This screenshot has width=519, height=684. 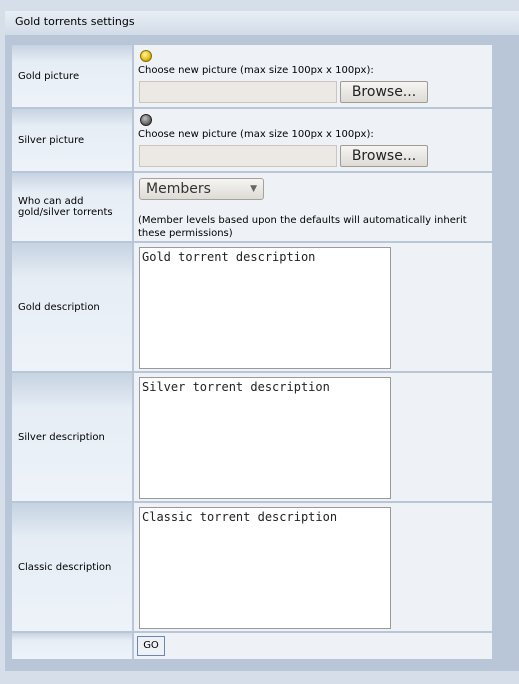 What do you see at coordinates (238, 156) in the screenshot?
I see `silver-picture-file-field` at bounding box center [238, 156].